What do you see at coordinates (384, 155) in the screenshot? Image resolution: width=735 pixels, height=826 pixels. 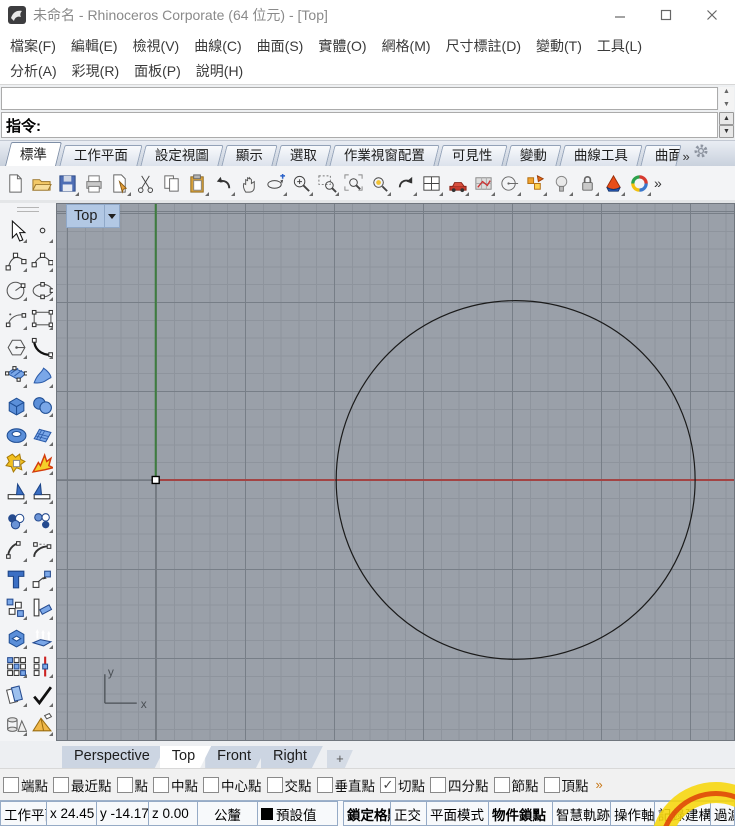 I see `toolbar-tab-5: 作業視窗配置` at bounding box center [384, 155].